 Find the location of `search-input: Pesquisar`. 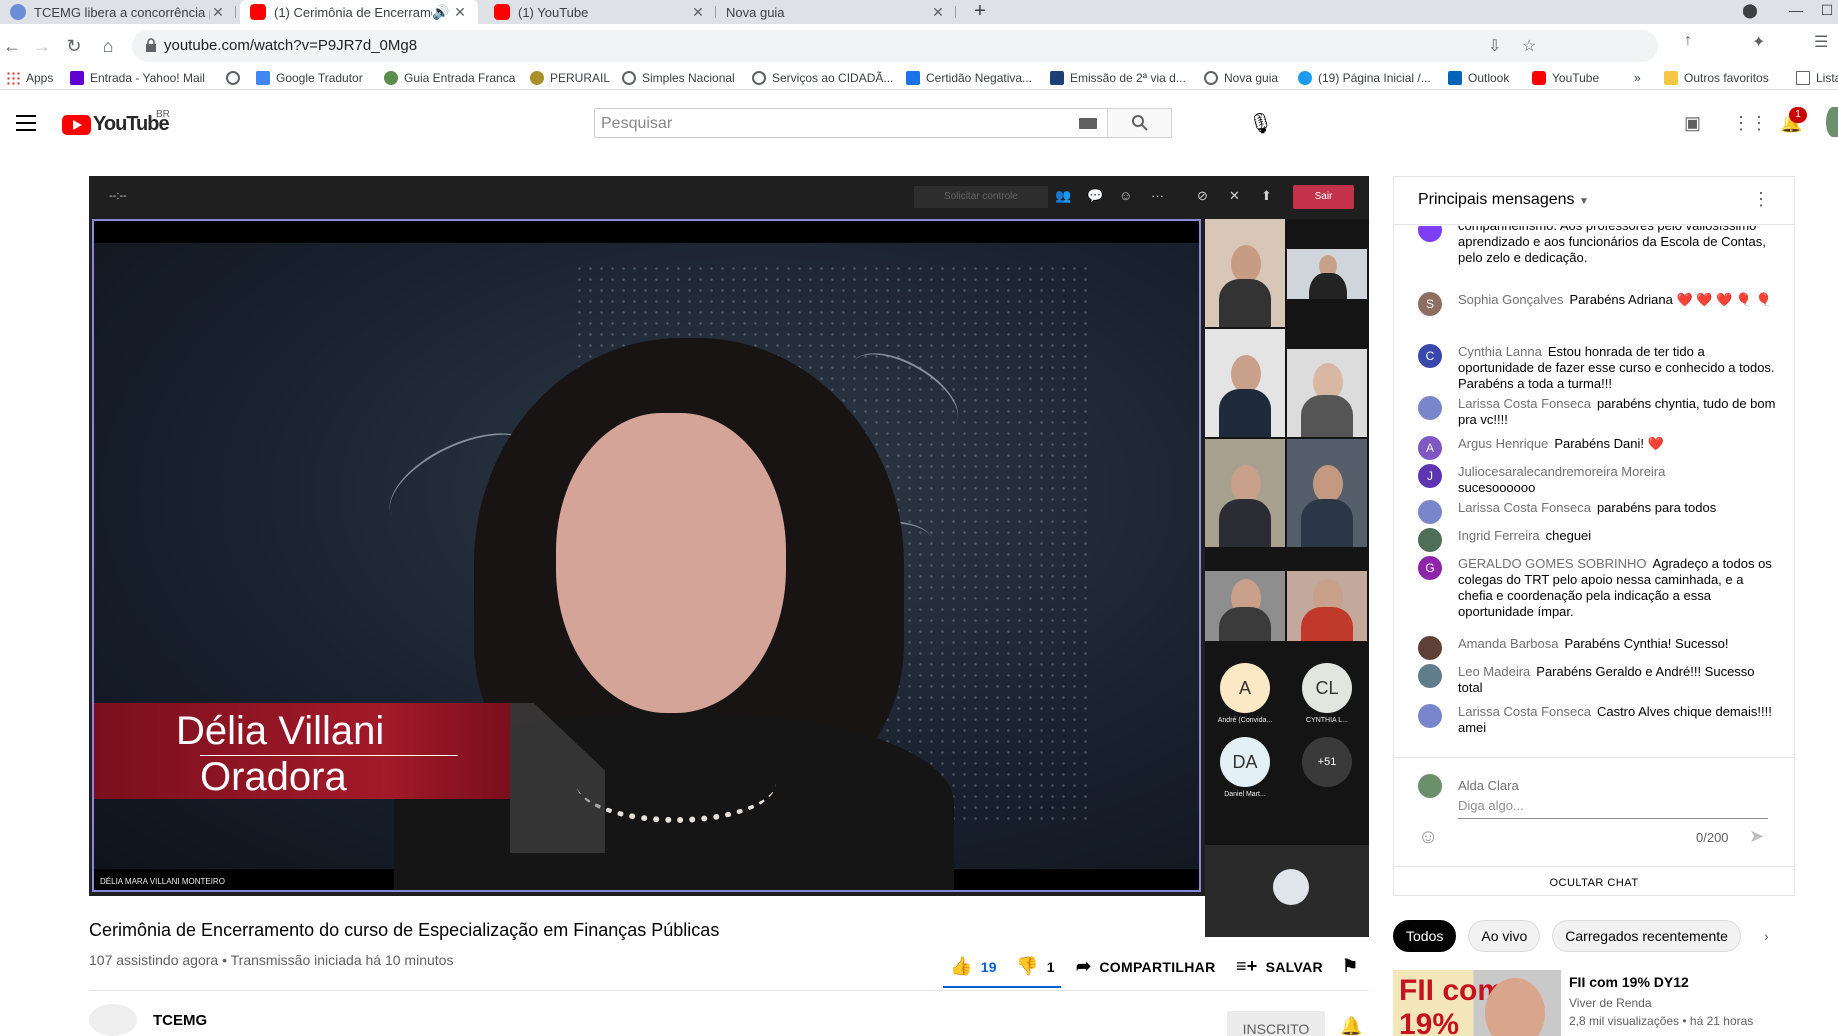

search-input: Pesquisar is located at coordinates (851, 123).